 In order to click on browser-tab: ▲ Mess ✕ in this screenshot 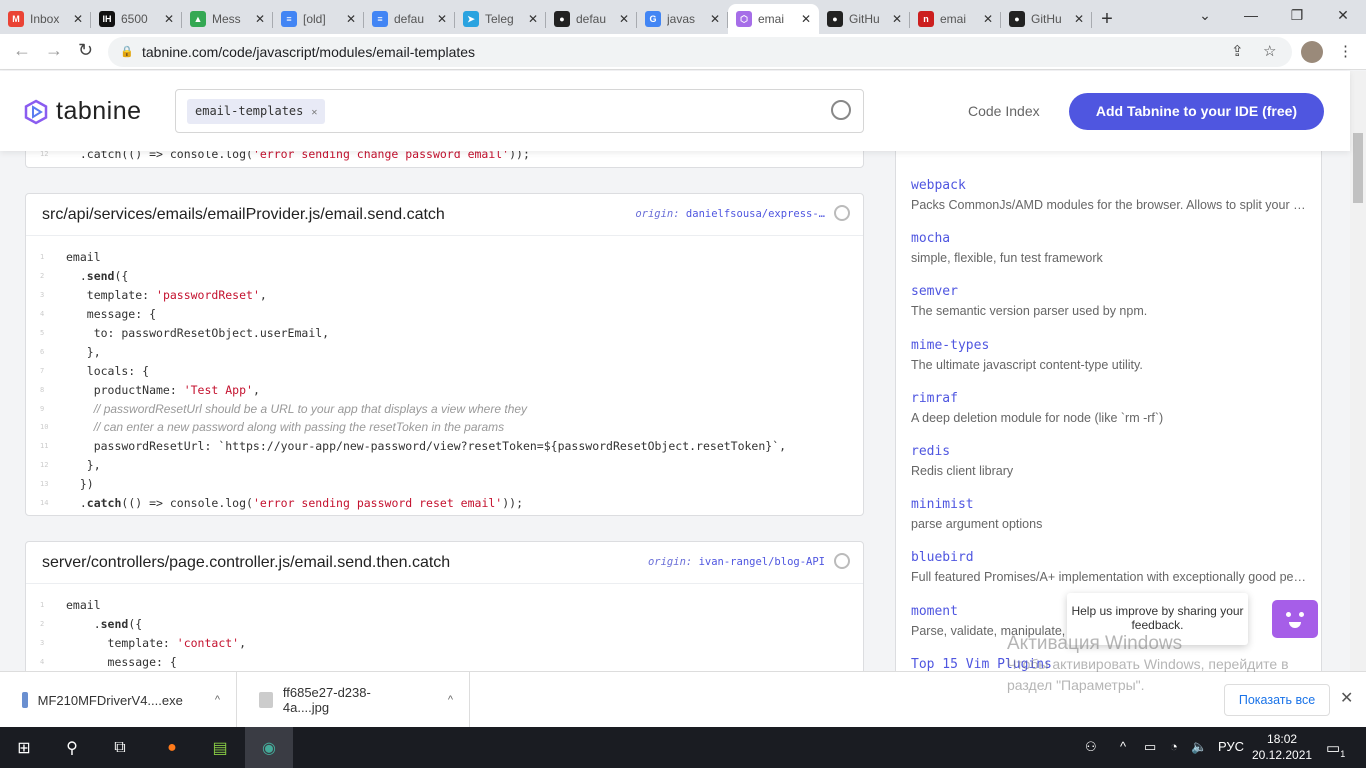, I will do `click(227, 19)`.